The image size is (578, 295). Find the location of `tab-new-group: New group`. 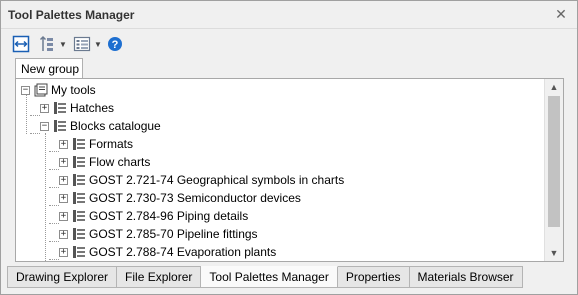

tab-new-group: New group is located at coordinates (49, 68).